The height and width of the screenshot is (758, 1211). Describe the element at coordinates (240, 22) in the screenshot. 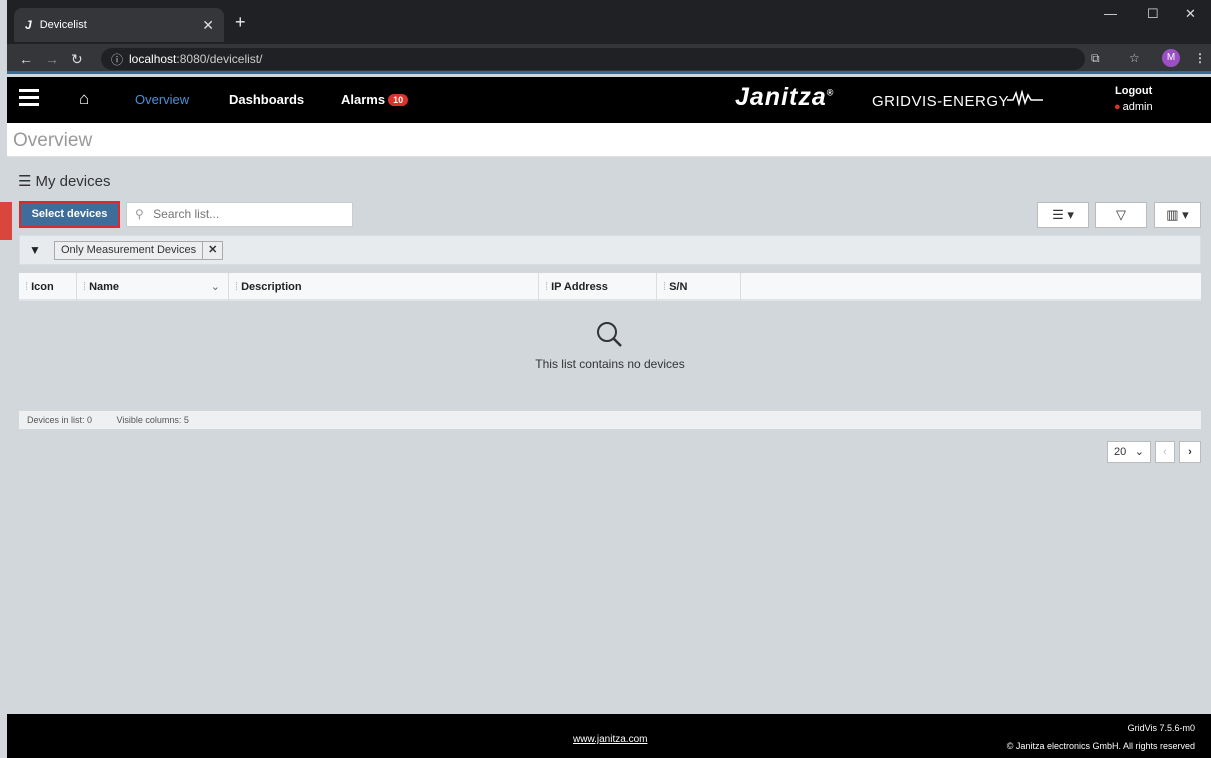

I see `new-tab-icon: +` at that location.